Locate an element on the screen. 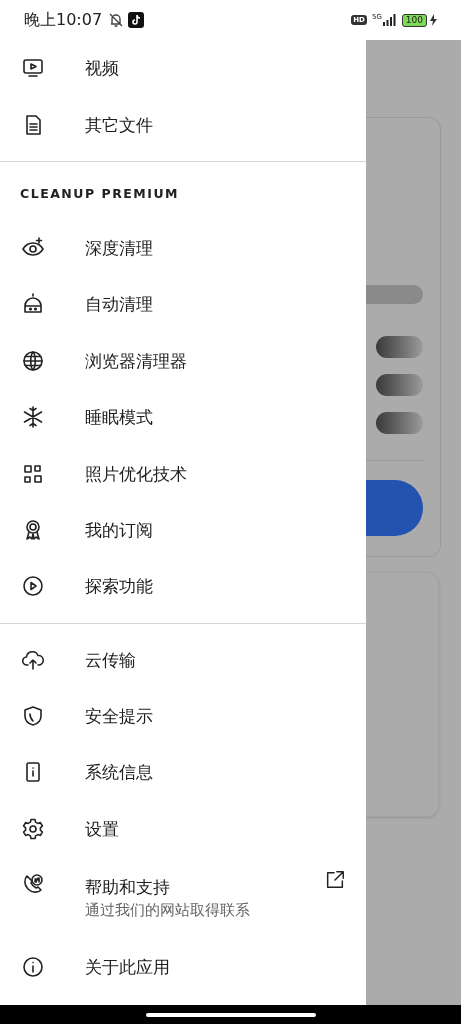 The width and height of the screenshot is (461, 1024). menu-label: 关于此应用 is located at coordinates (128, 968).